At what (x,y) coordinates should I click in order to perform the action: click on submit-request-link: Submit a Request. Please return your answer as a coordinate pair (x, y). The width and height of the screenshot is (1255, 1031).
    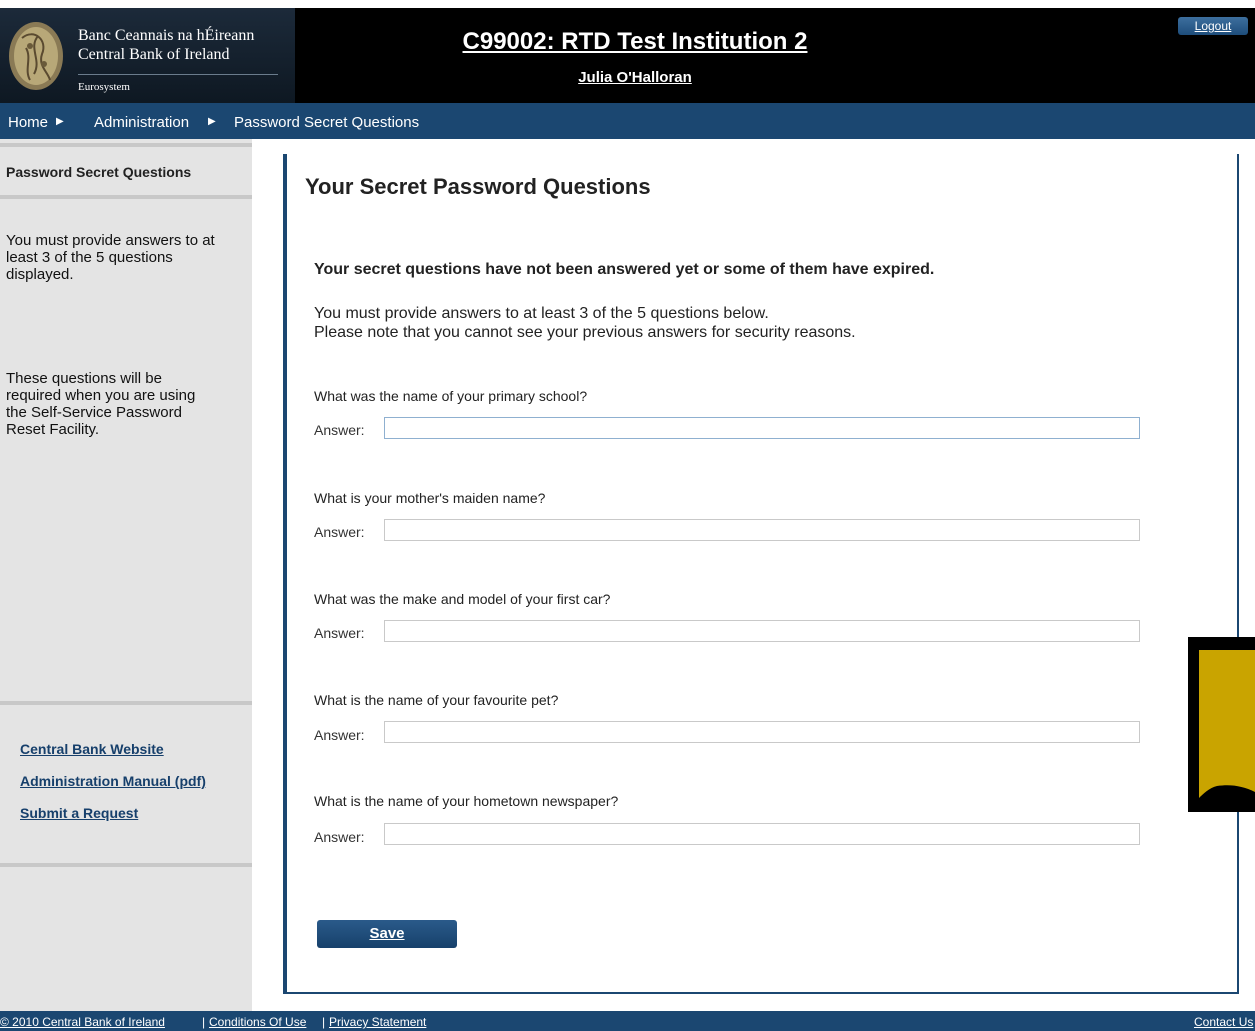
    Looking at the image, I should click on (79, 813).